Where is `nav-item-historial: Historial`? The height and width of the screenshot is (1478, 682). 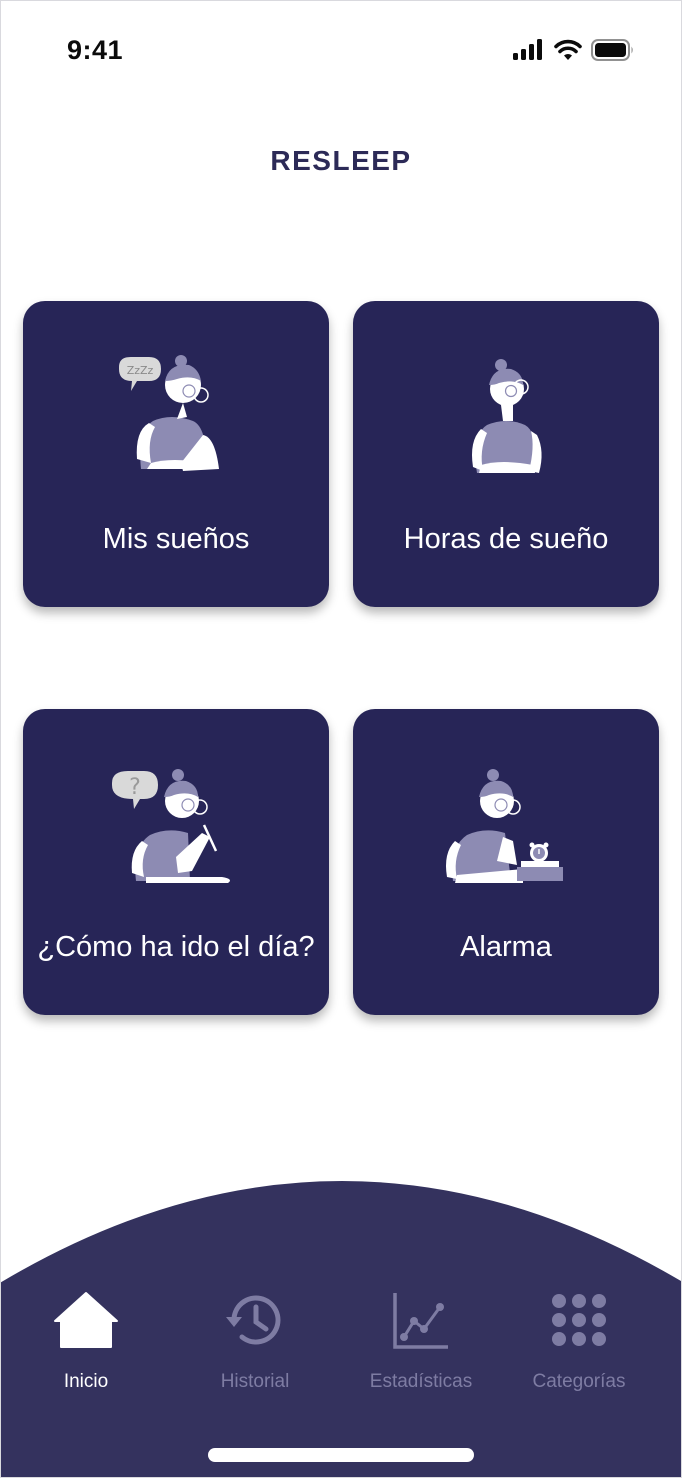
nav-item-historial: Historial is located at coordinates (255, 1346).